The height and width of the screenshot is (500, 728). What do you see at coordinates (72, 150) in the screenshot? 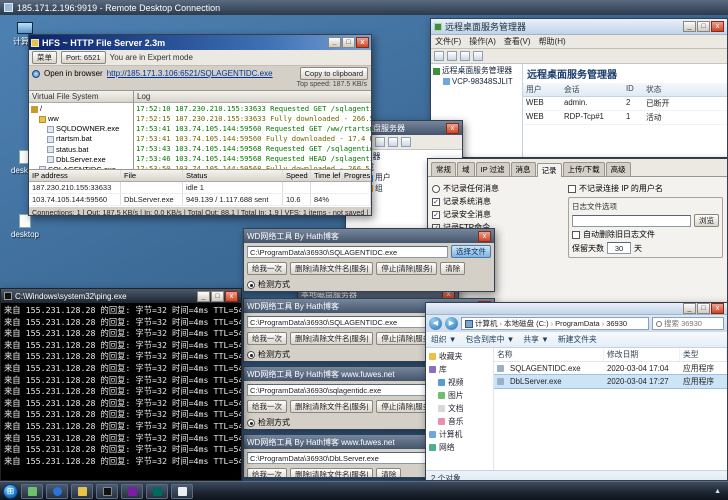
I see `tree-item-file: status.bat` at bounding box center [72, 150].